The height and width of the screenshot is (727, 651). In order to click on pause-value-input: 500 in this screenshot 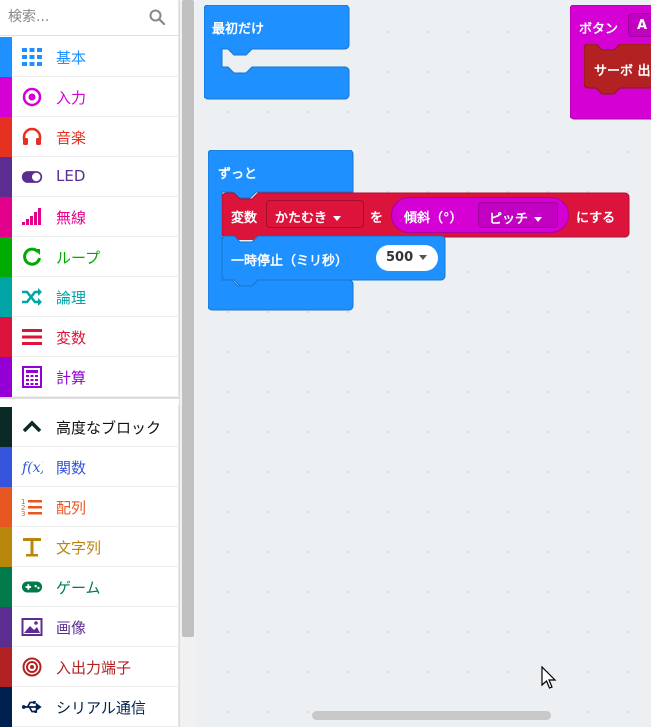, I will do `click(407, 258)`.